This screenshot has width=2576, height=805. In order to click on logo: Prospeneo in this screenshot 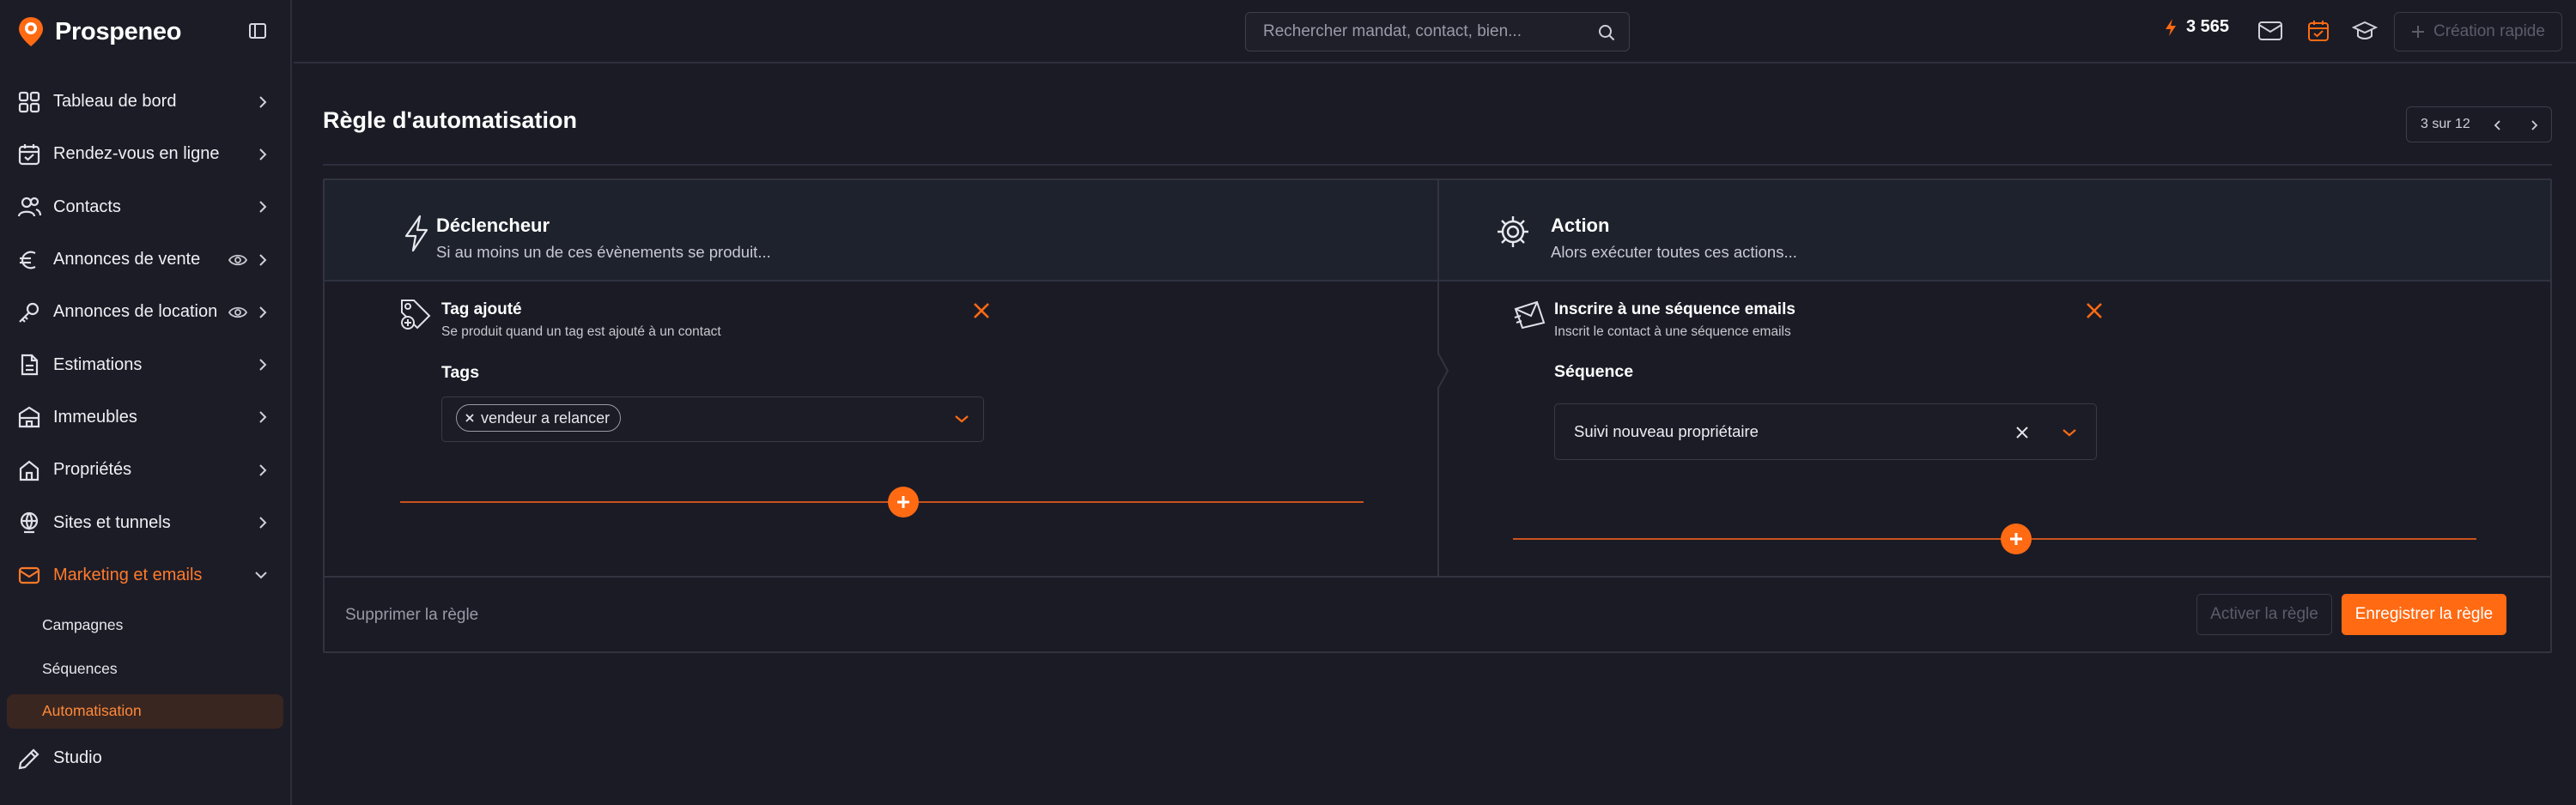, I will do `click(99, 31)`.